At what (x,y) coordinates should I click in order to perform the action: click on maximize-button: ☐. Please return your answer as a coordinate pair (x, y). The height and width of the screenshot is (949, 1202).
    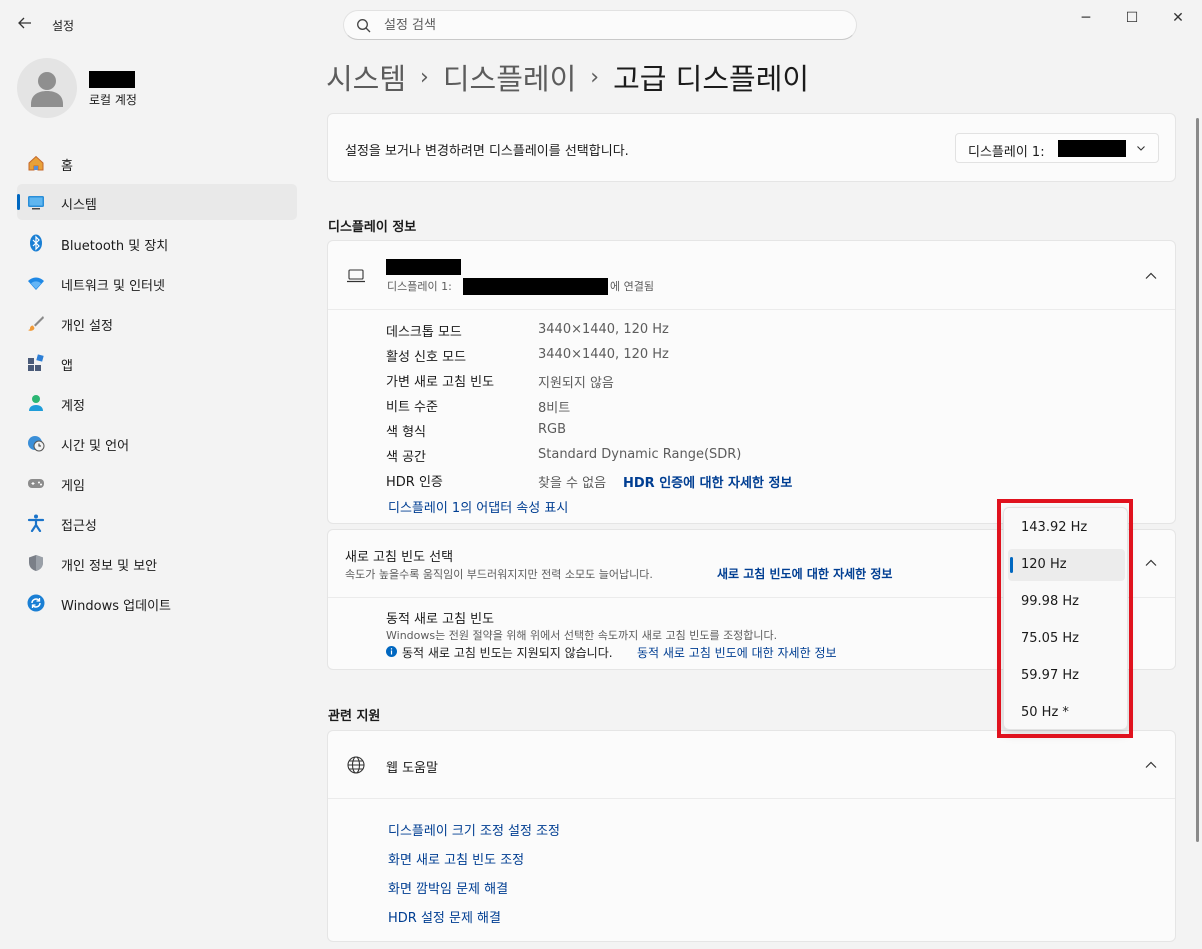
    Looking at the image, I should click on (1132, 18).